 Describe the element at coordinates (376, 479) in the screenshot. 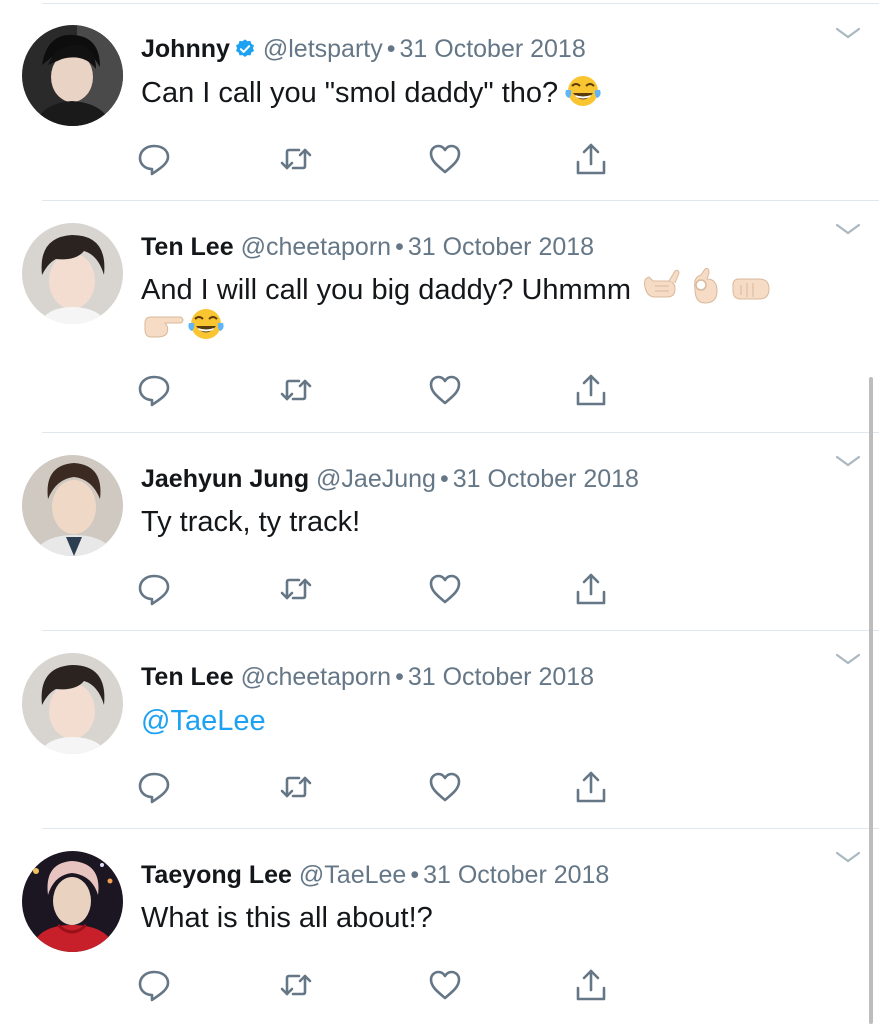

I see `user-handle: @JaeJung` at that location.